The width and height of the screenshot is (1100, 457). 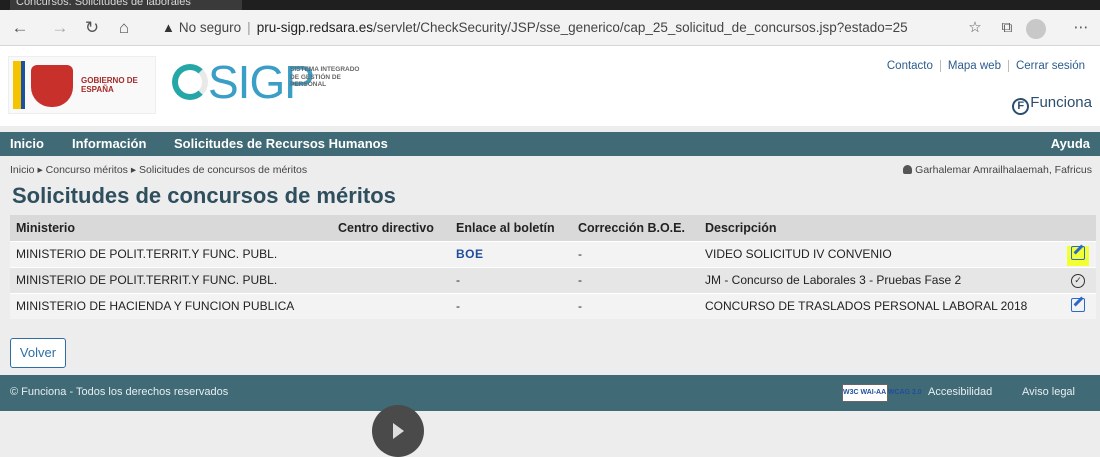 I want to click on funciona-logo: F Funciona, so click(x=1052, y=104).